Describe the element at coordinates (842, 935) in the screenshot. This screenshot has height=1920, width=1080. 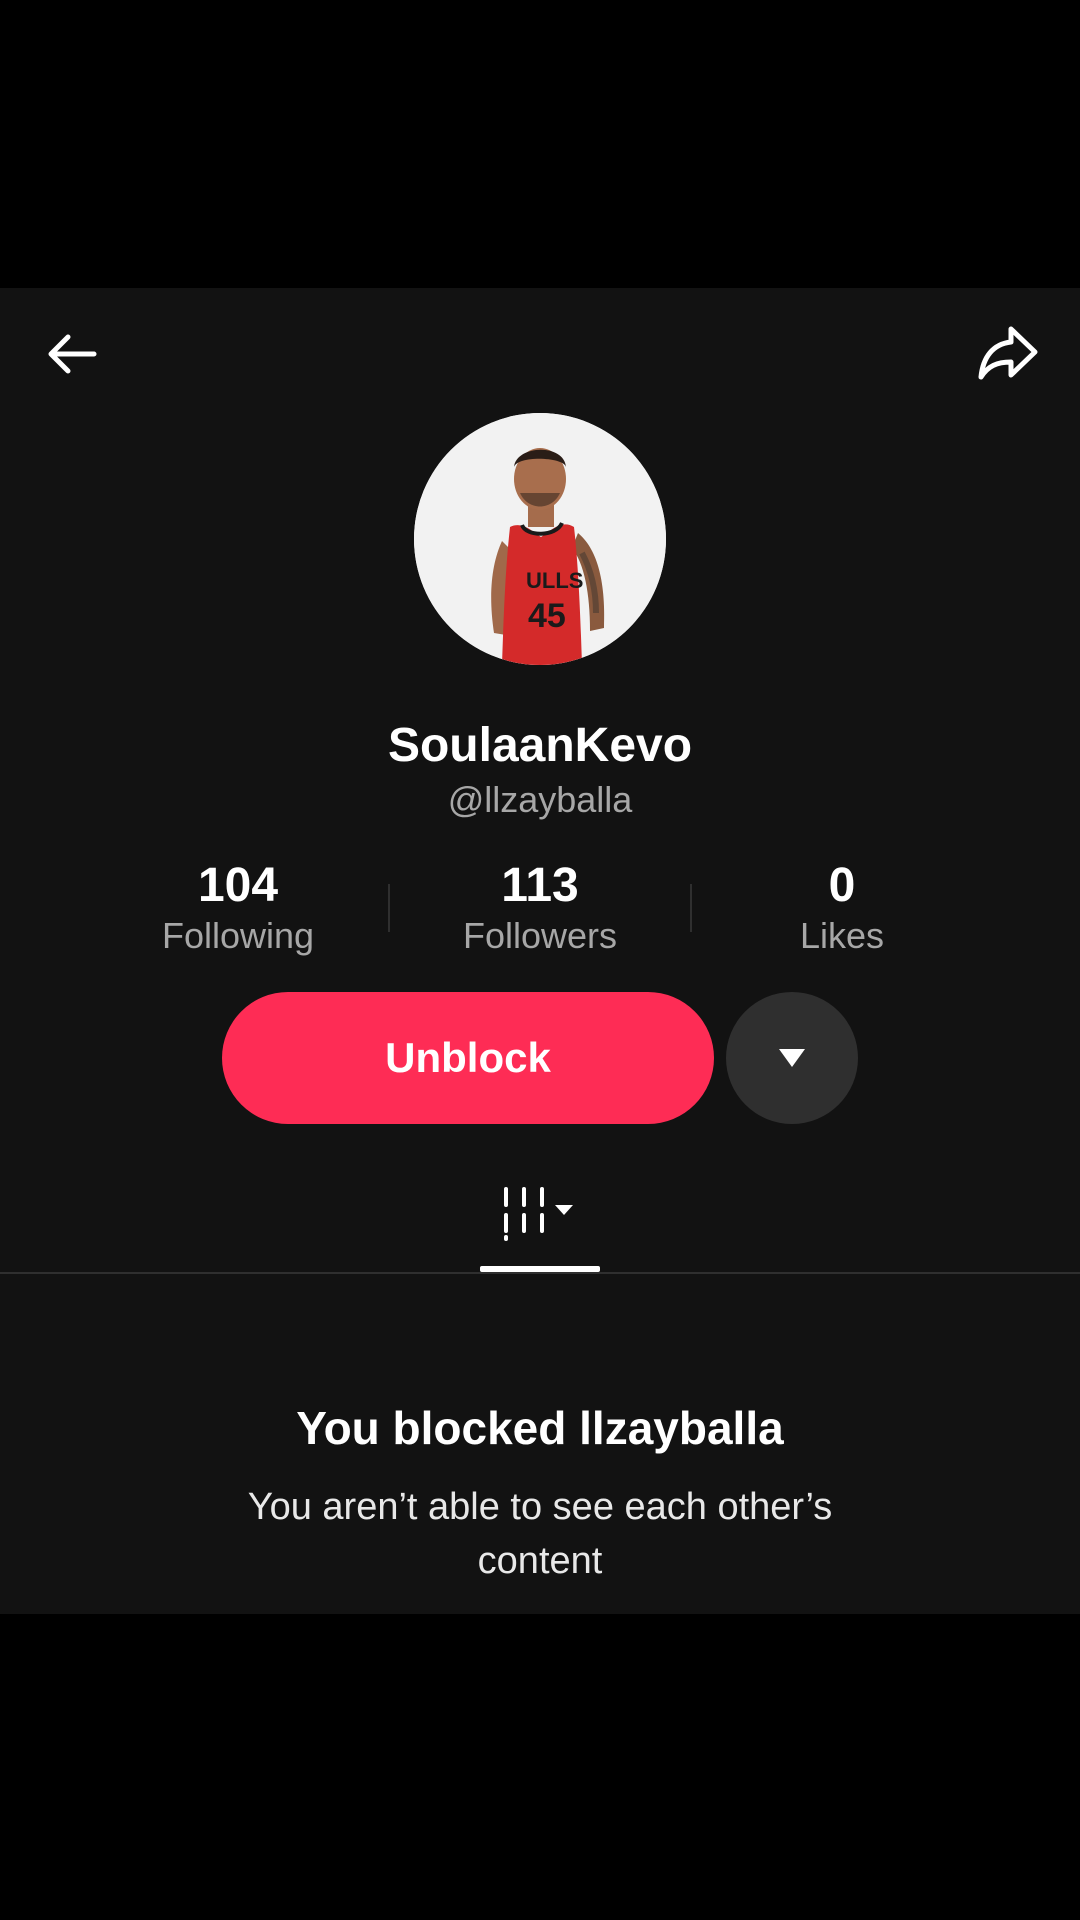
I see `likes-label: Likes` at that location.